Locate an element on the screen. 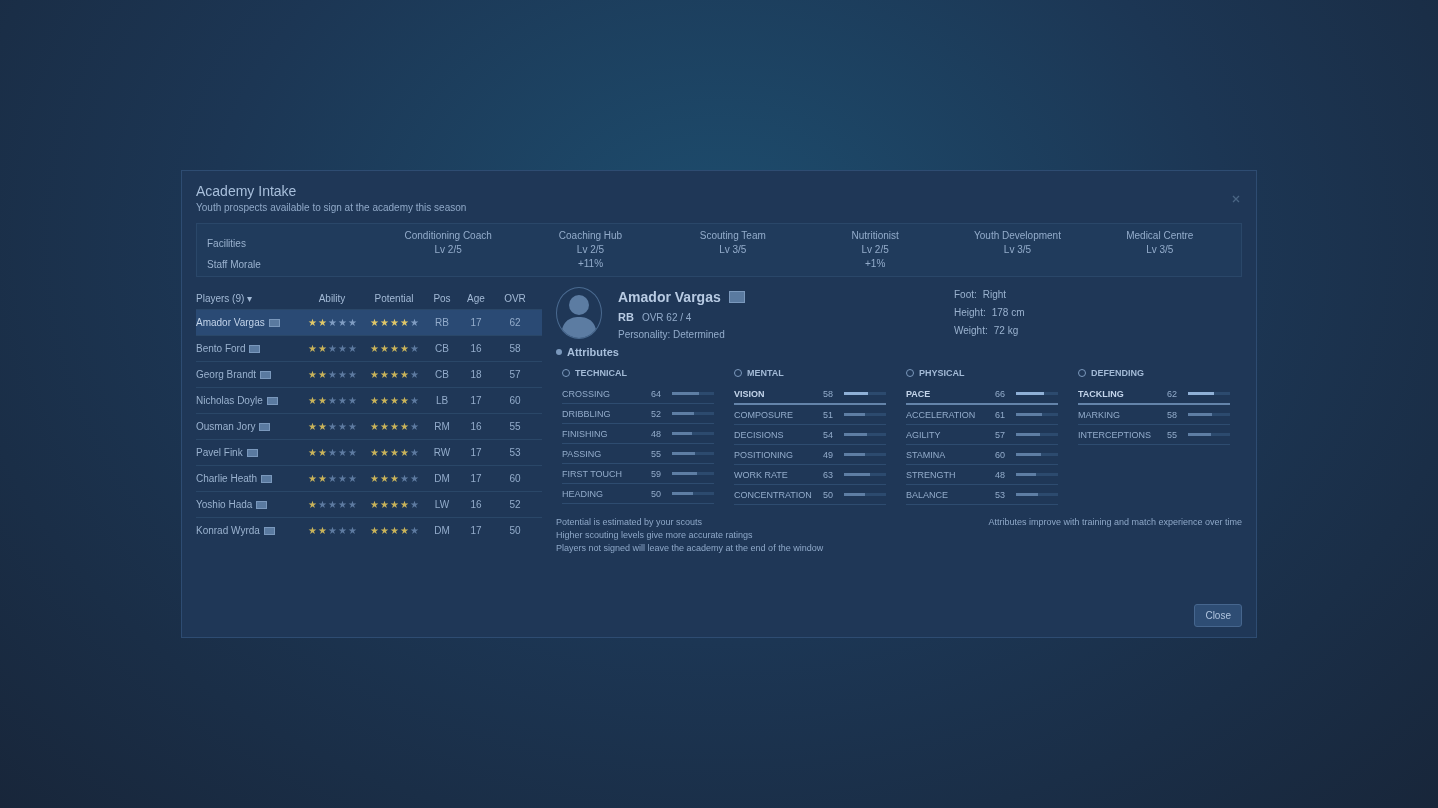 The height and width of the screenshot is (808, 1438). attribute-value: 53 is located at coordinates (1000, 494).